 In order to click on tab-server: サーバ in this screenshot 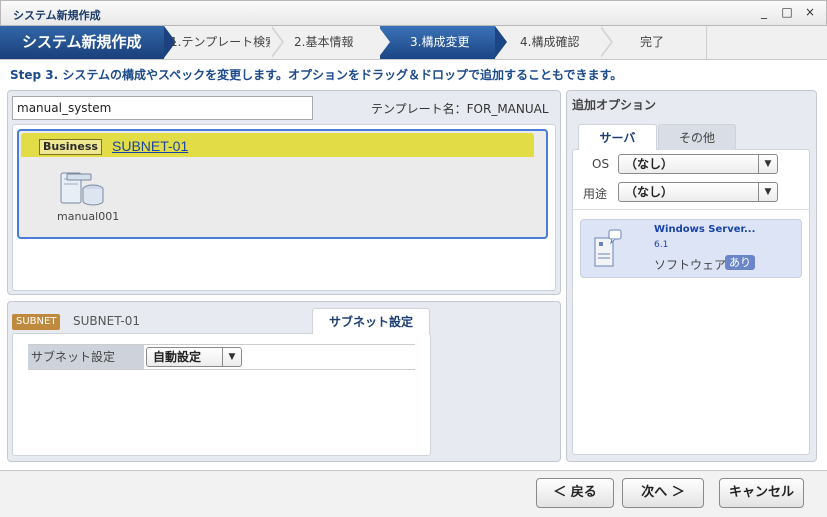, I will do `click(617, 137)`.